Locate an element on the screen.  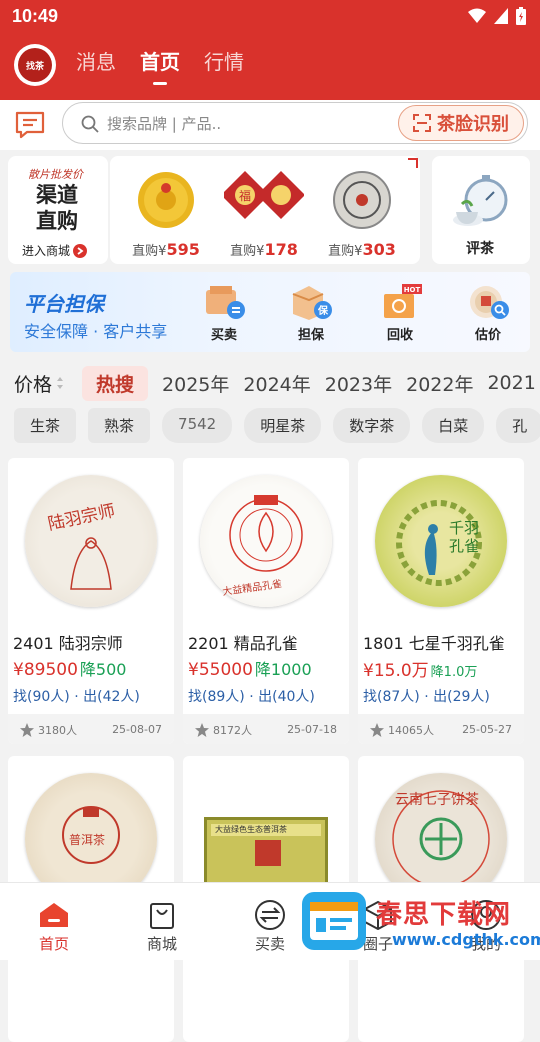
tab-market: 行情 is located at coordinates (224, 60).